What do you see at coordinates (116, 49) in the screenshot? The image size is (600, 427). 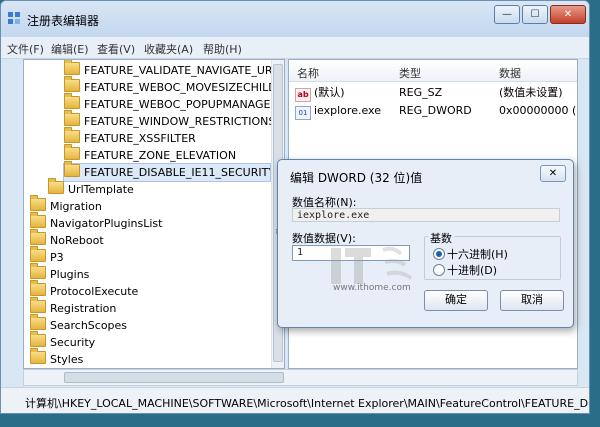 I see `menu-view: 查看(V)` at bounding box center [116, 49].